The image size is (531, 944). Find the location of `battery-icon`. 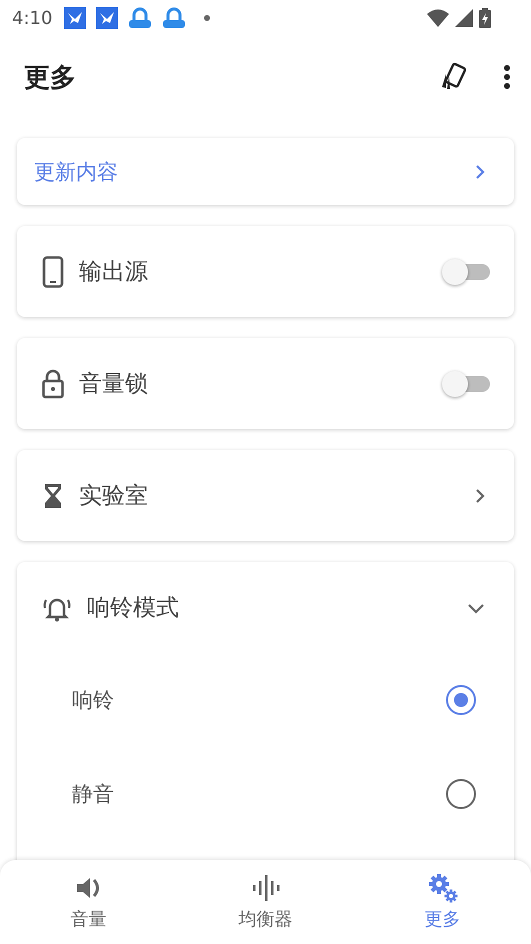

battery-icon is located at coordinates (485, 18).